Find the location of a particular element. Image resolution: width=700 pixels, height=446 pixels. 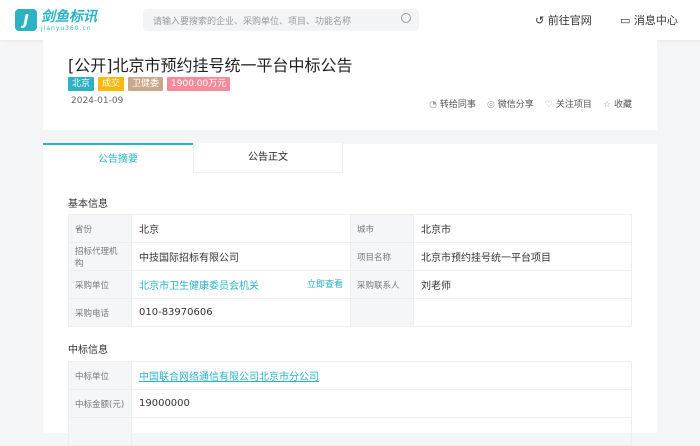

basic-info-heading: 基本信息 is located at coordinates (88, 204).